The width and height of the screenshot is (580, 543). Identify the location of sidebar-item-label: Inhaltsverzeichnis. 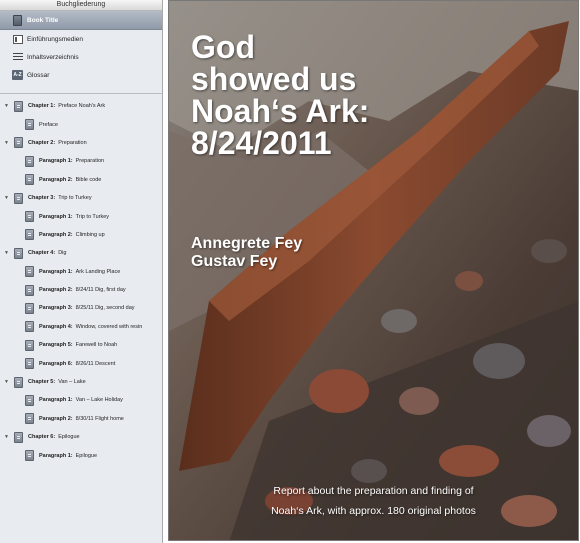
(53, 57).